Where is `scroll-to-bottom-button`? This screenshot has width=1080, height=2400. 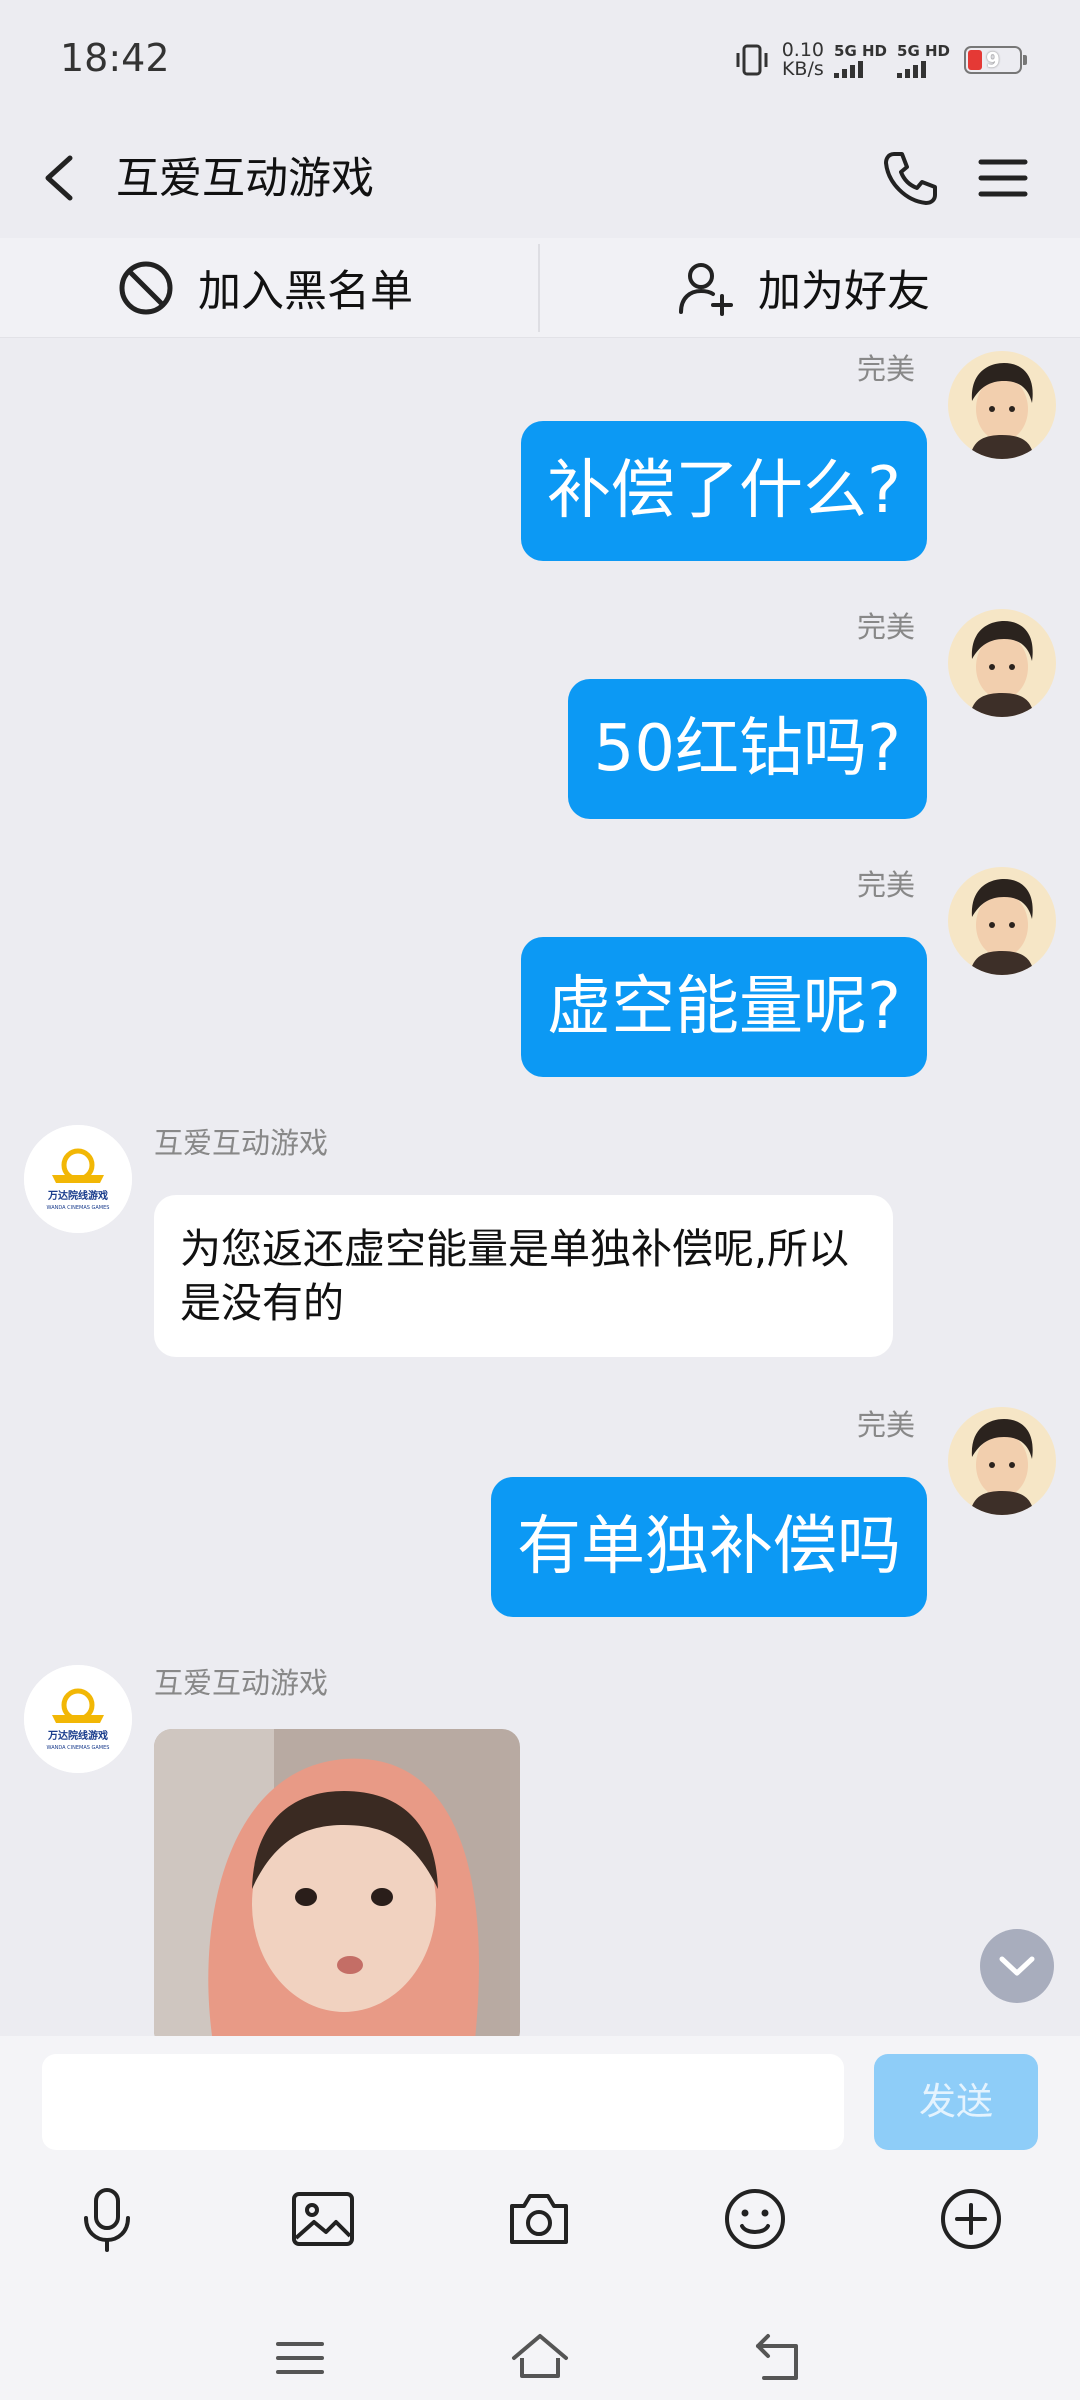
scroll-to-bottom-button is located at coordinates (1017, 1966).